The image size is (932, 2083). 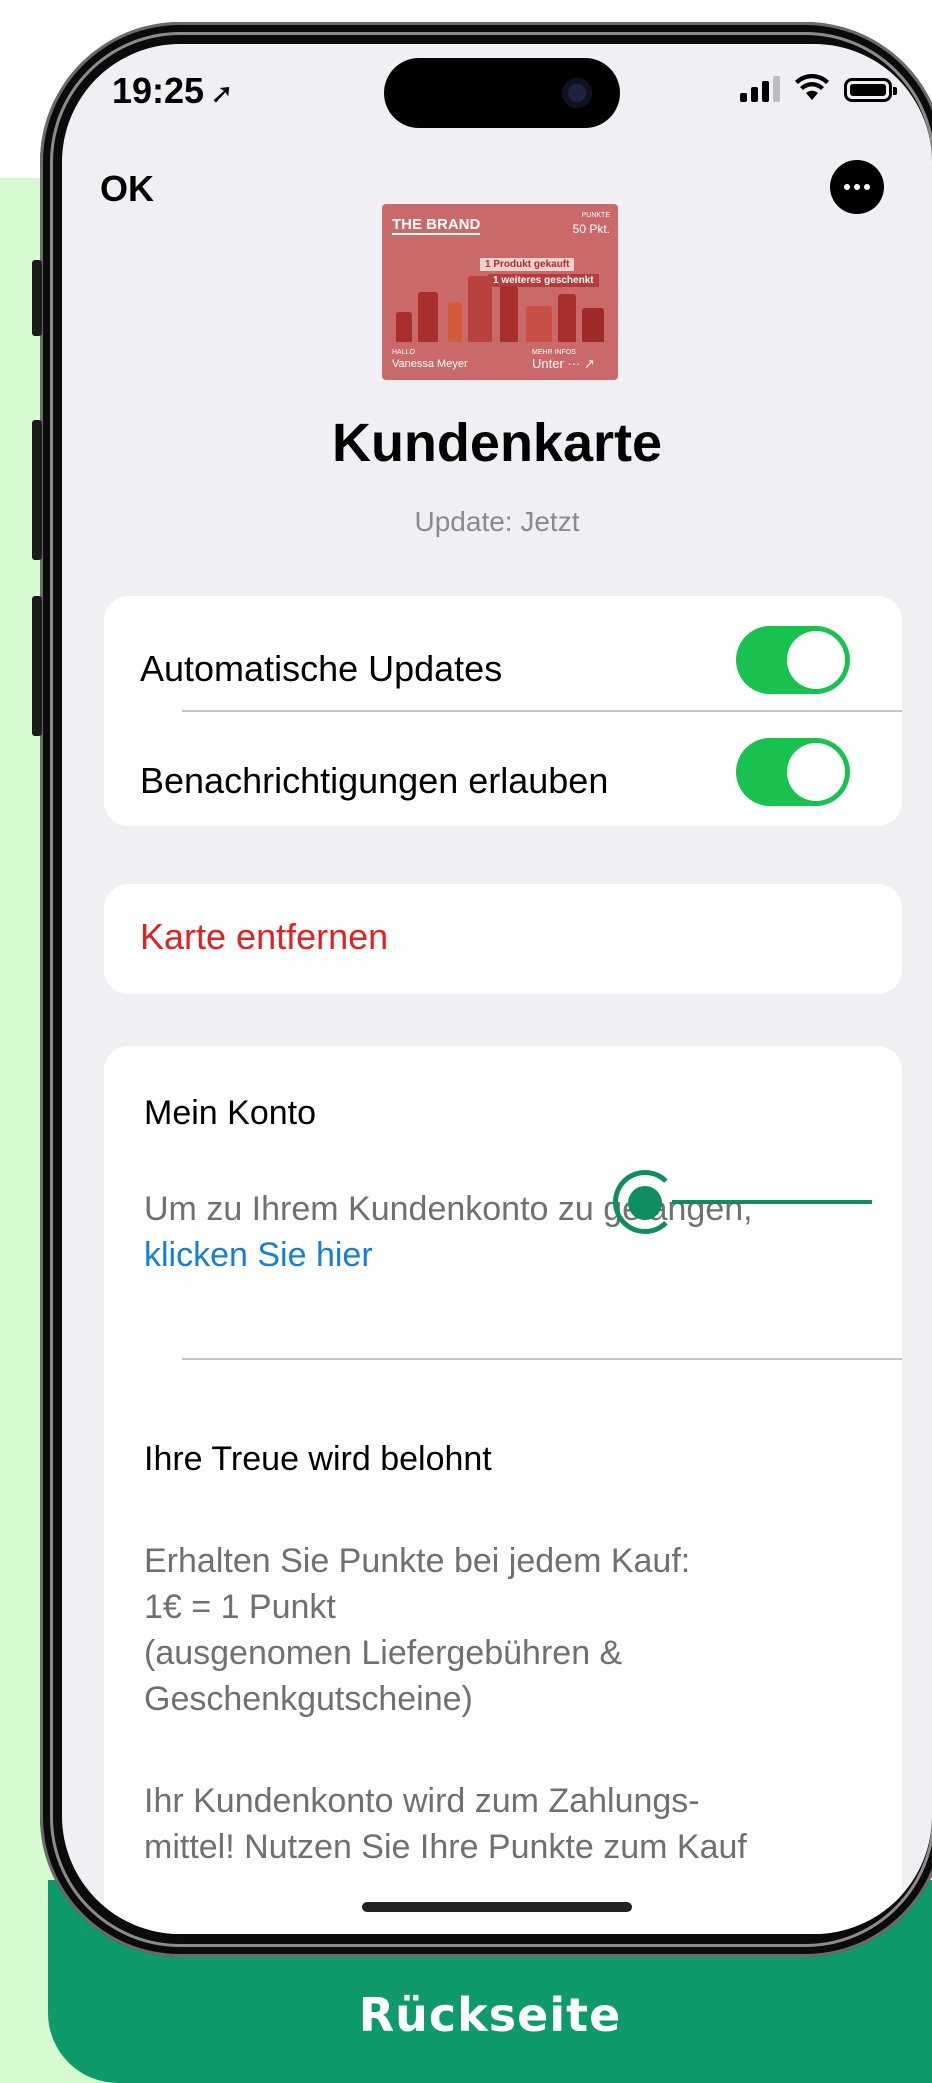 What do you see at coordinates (527, 264) in the screenshot?
I see `card-promo-line1: 1 Produkt gekauft` at bounding box center [527, 264].